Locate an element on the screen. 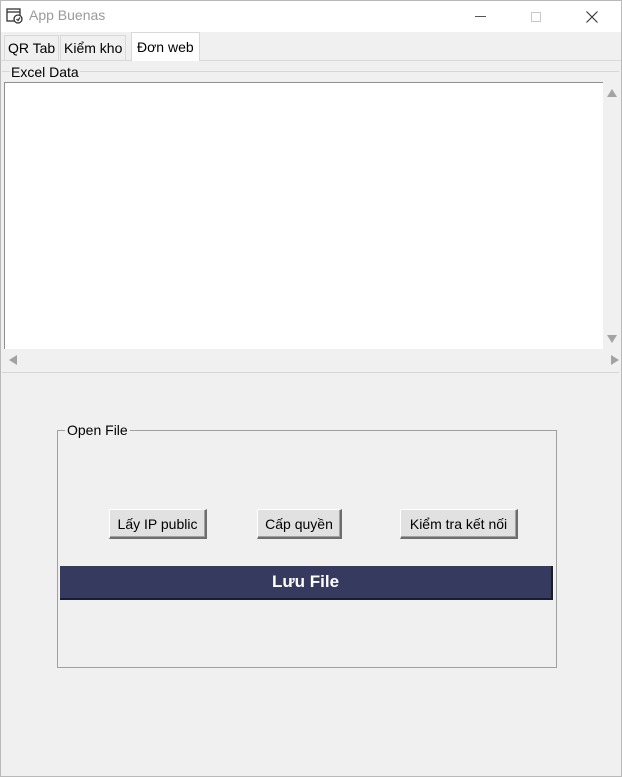 This screenshot has width=622, height=777. scroll-up-icon is located at coordinates (612, 93).